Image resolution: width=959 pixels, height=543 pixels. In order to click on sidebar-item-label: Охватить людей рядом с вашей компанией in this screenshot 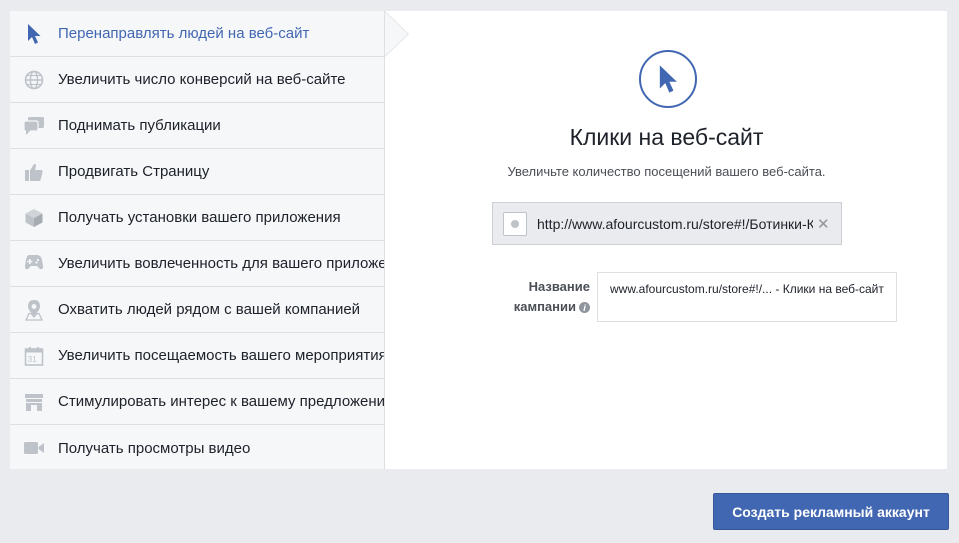, I will do `click(209, 309)`.